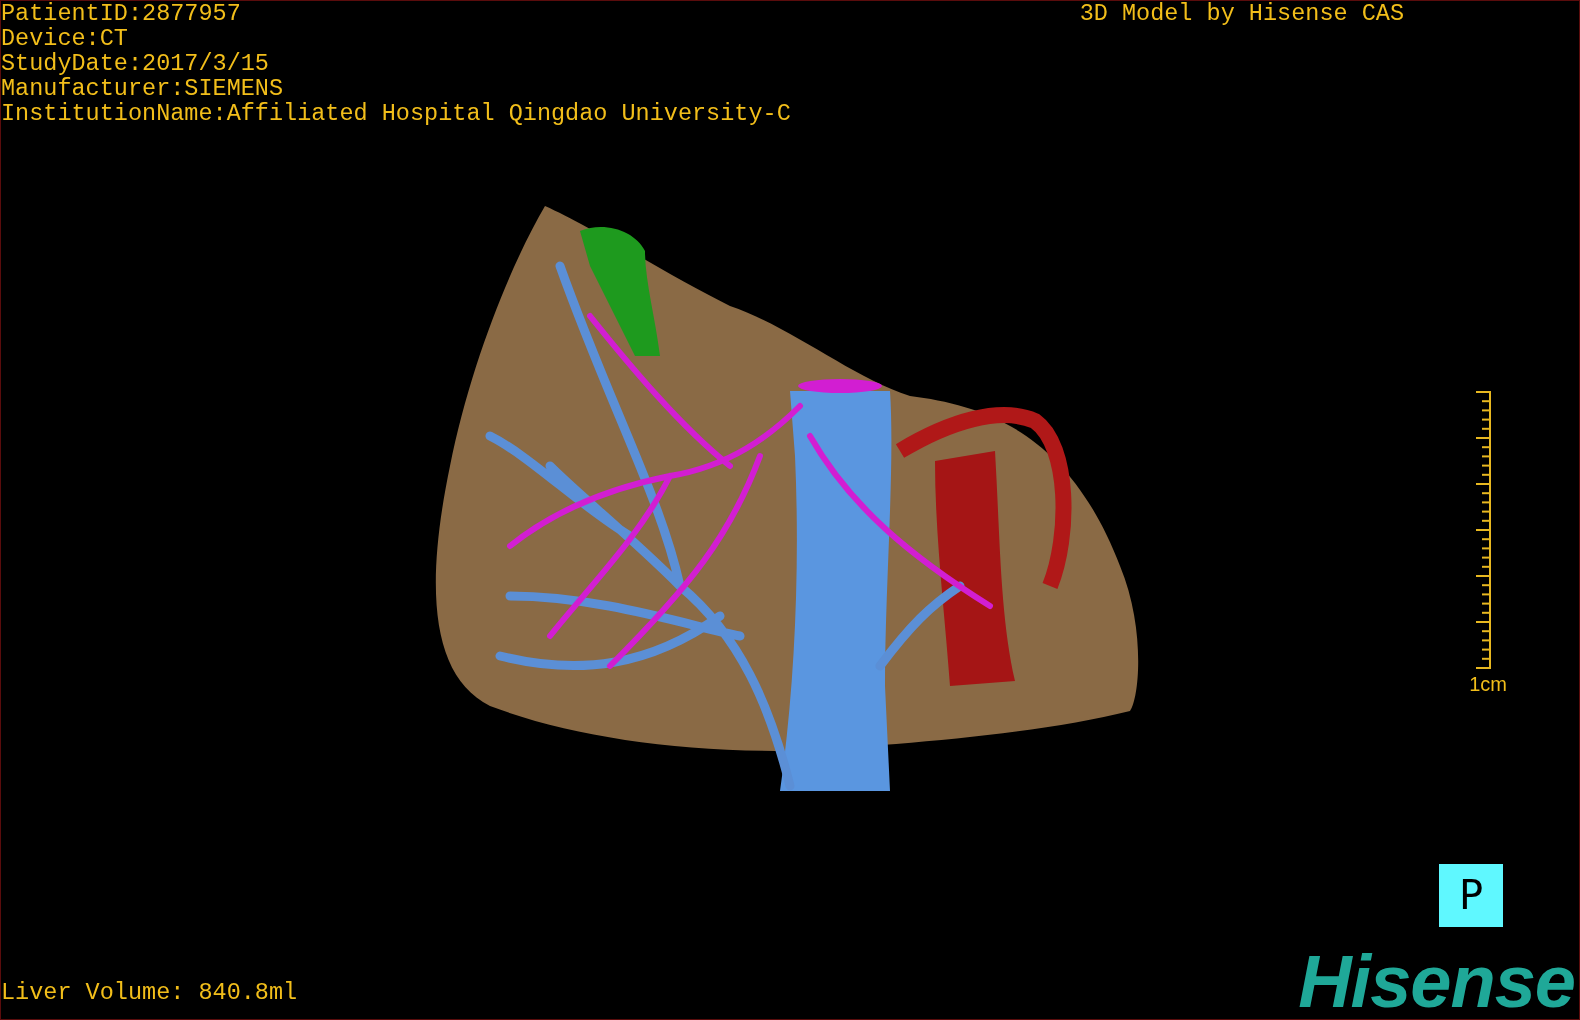 This screenshot has width=1580, height=1020. What do you see at coordinates (121, 13) in the screenshot?
I see `info-line: PatientID:2877957` at bounding box center [121, 13].